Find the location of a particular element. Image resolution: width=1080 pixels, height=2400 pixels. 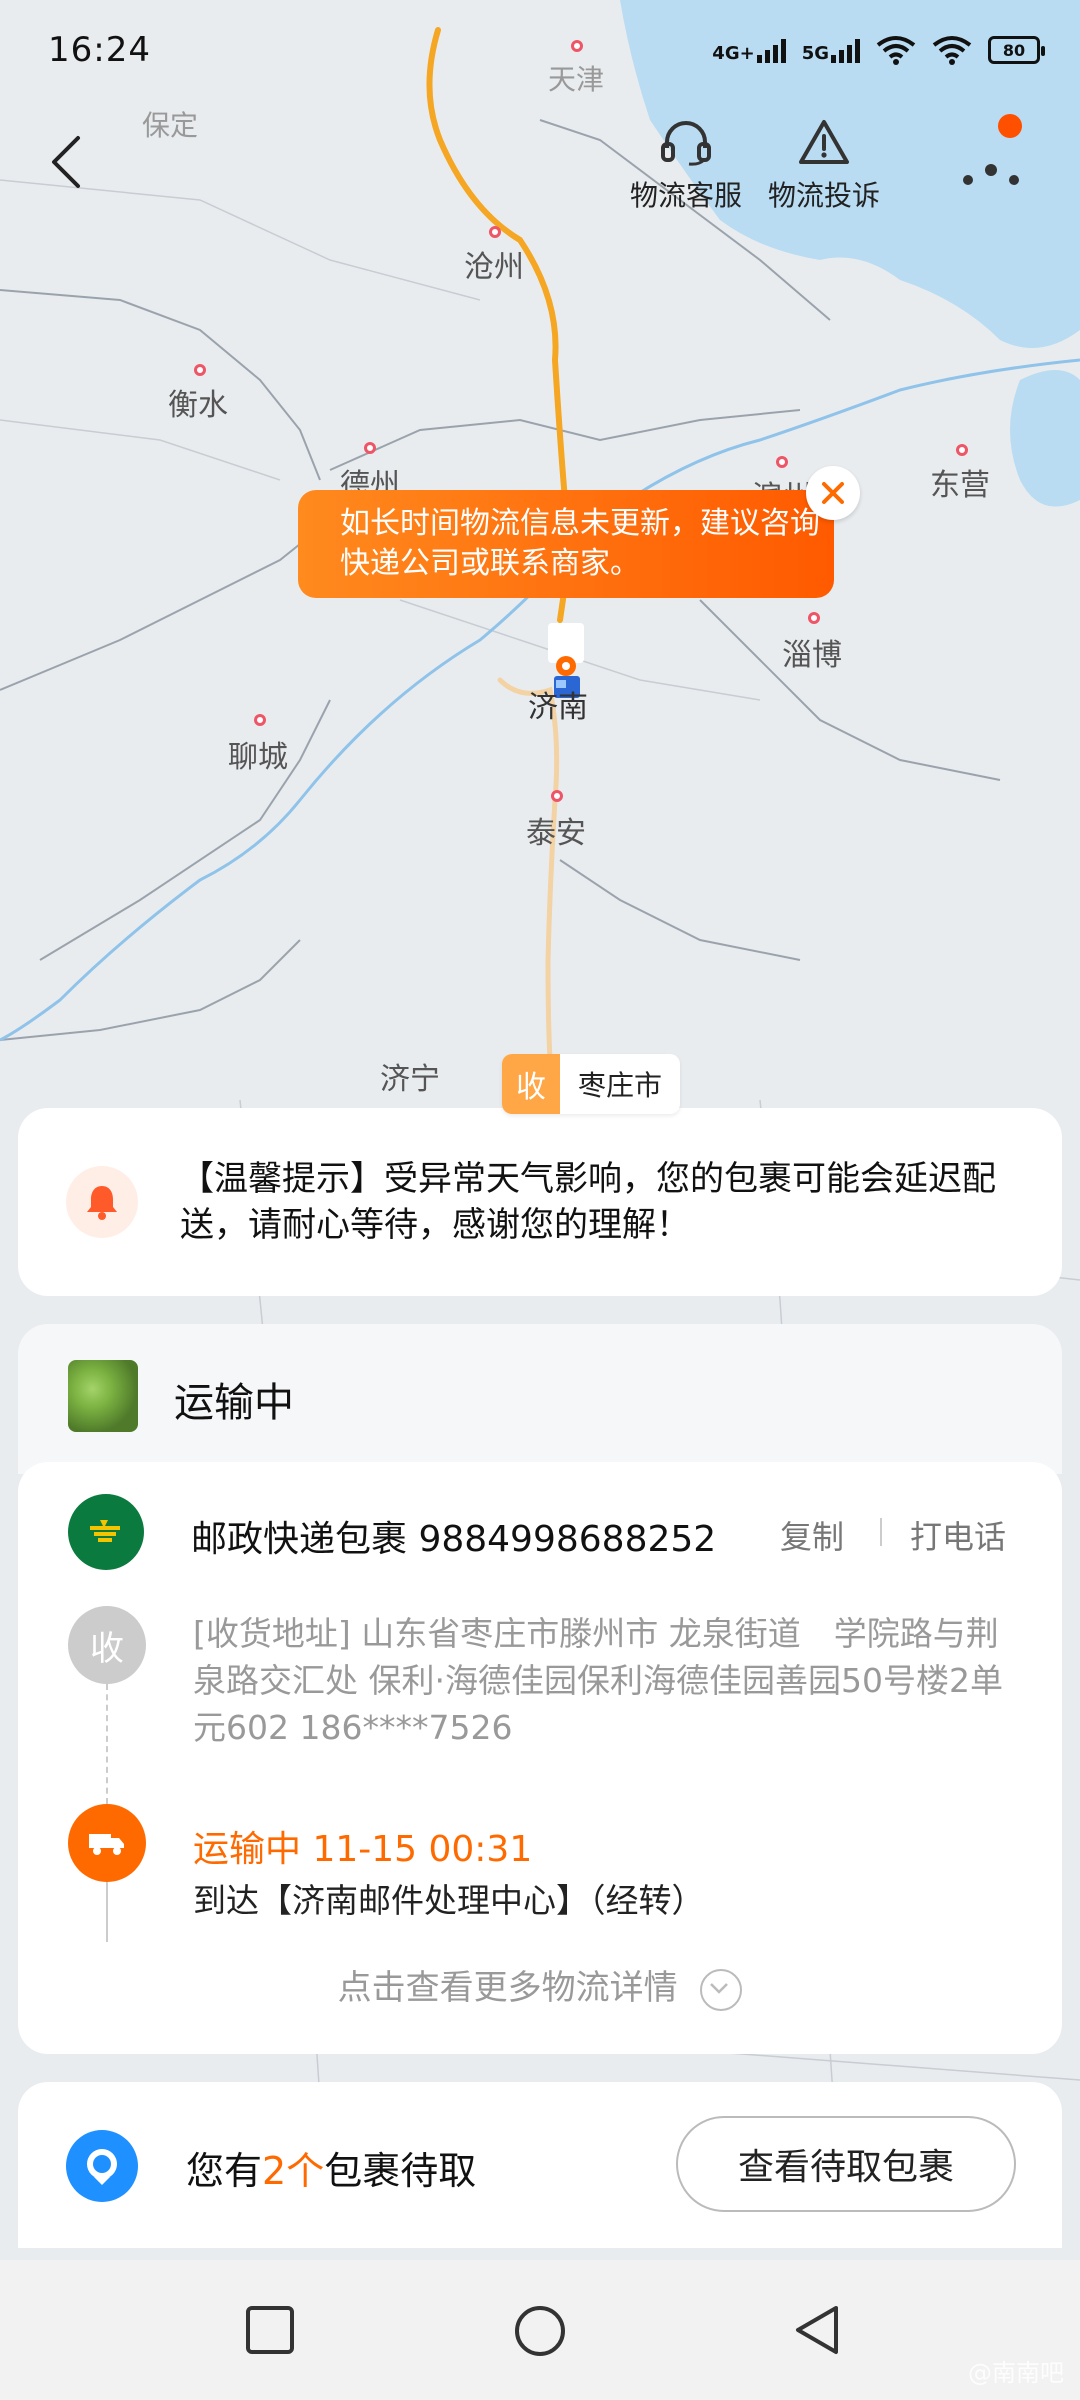

system-navigation-bar: @南南吧 is located at coordinates (540, 2330).